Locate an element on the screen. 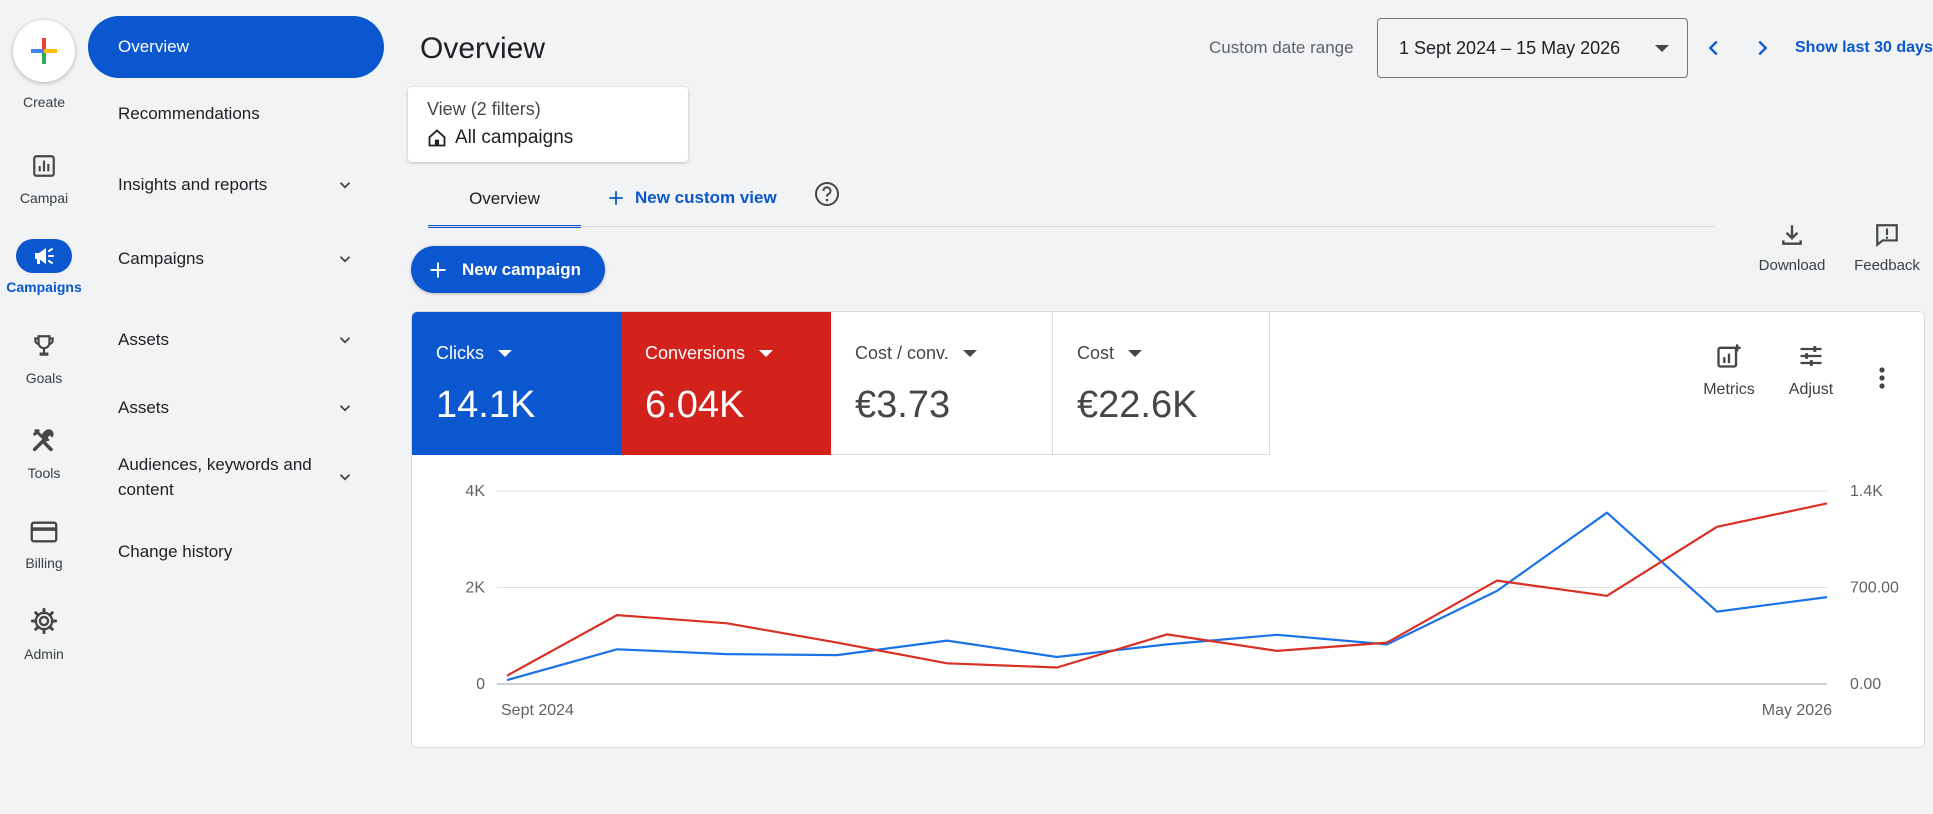 The height and width of the screenshot is (814, 1933). metric-name: Clicks is located at coordinates (460, 353).